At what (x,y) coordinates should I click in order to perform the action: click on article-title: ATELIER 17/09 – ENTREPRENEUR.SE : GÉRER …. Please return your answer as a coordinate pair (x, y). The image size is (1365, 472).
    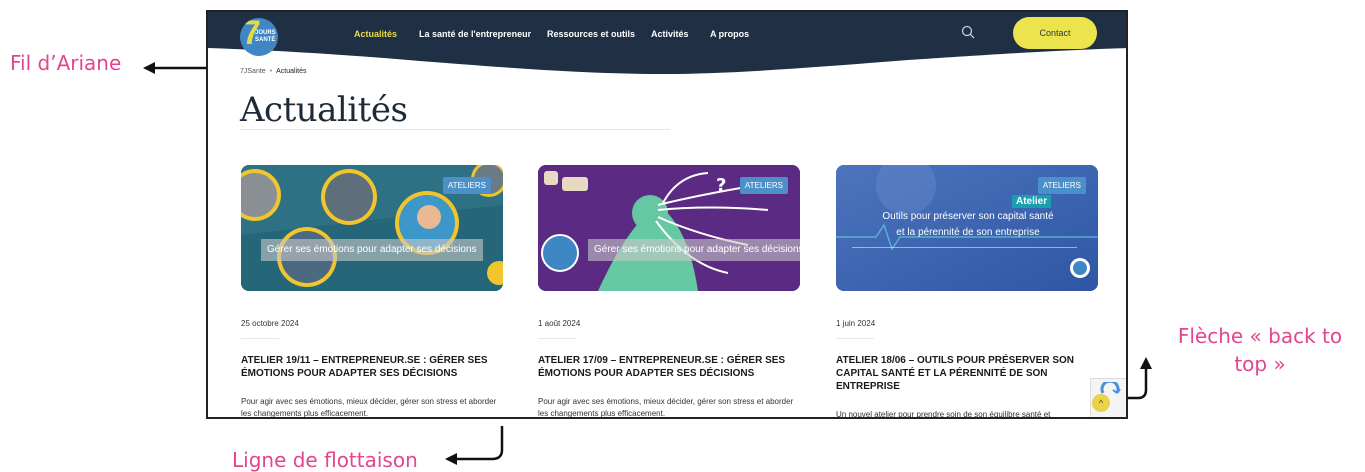
    Looking at the image, I should click on (669, 367).